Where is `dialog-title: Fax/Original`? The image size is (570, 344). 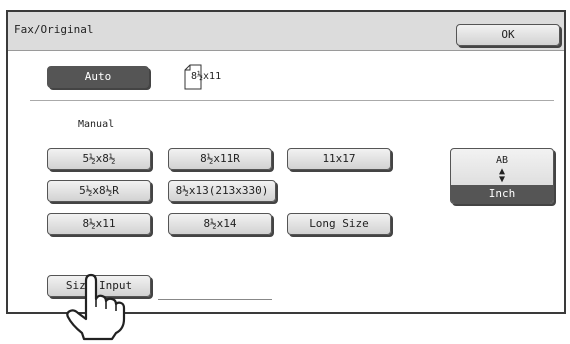
dialog-title: Fax/Original is located at coordinates (54, 29).